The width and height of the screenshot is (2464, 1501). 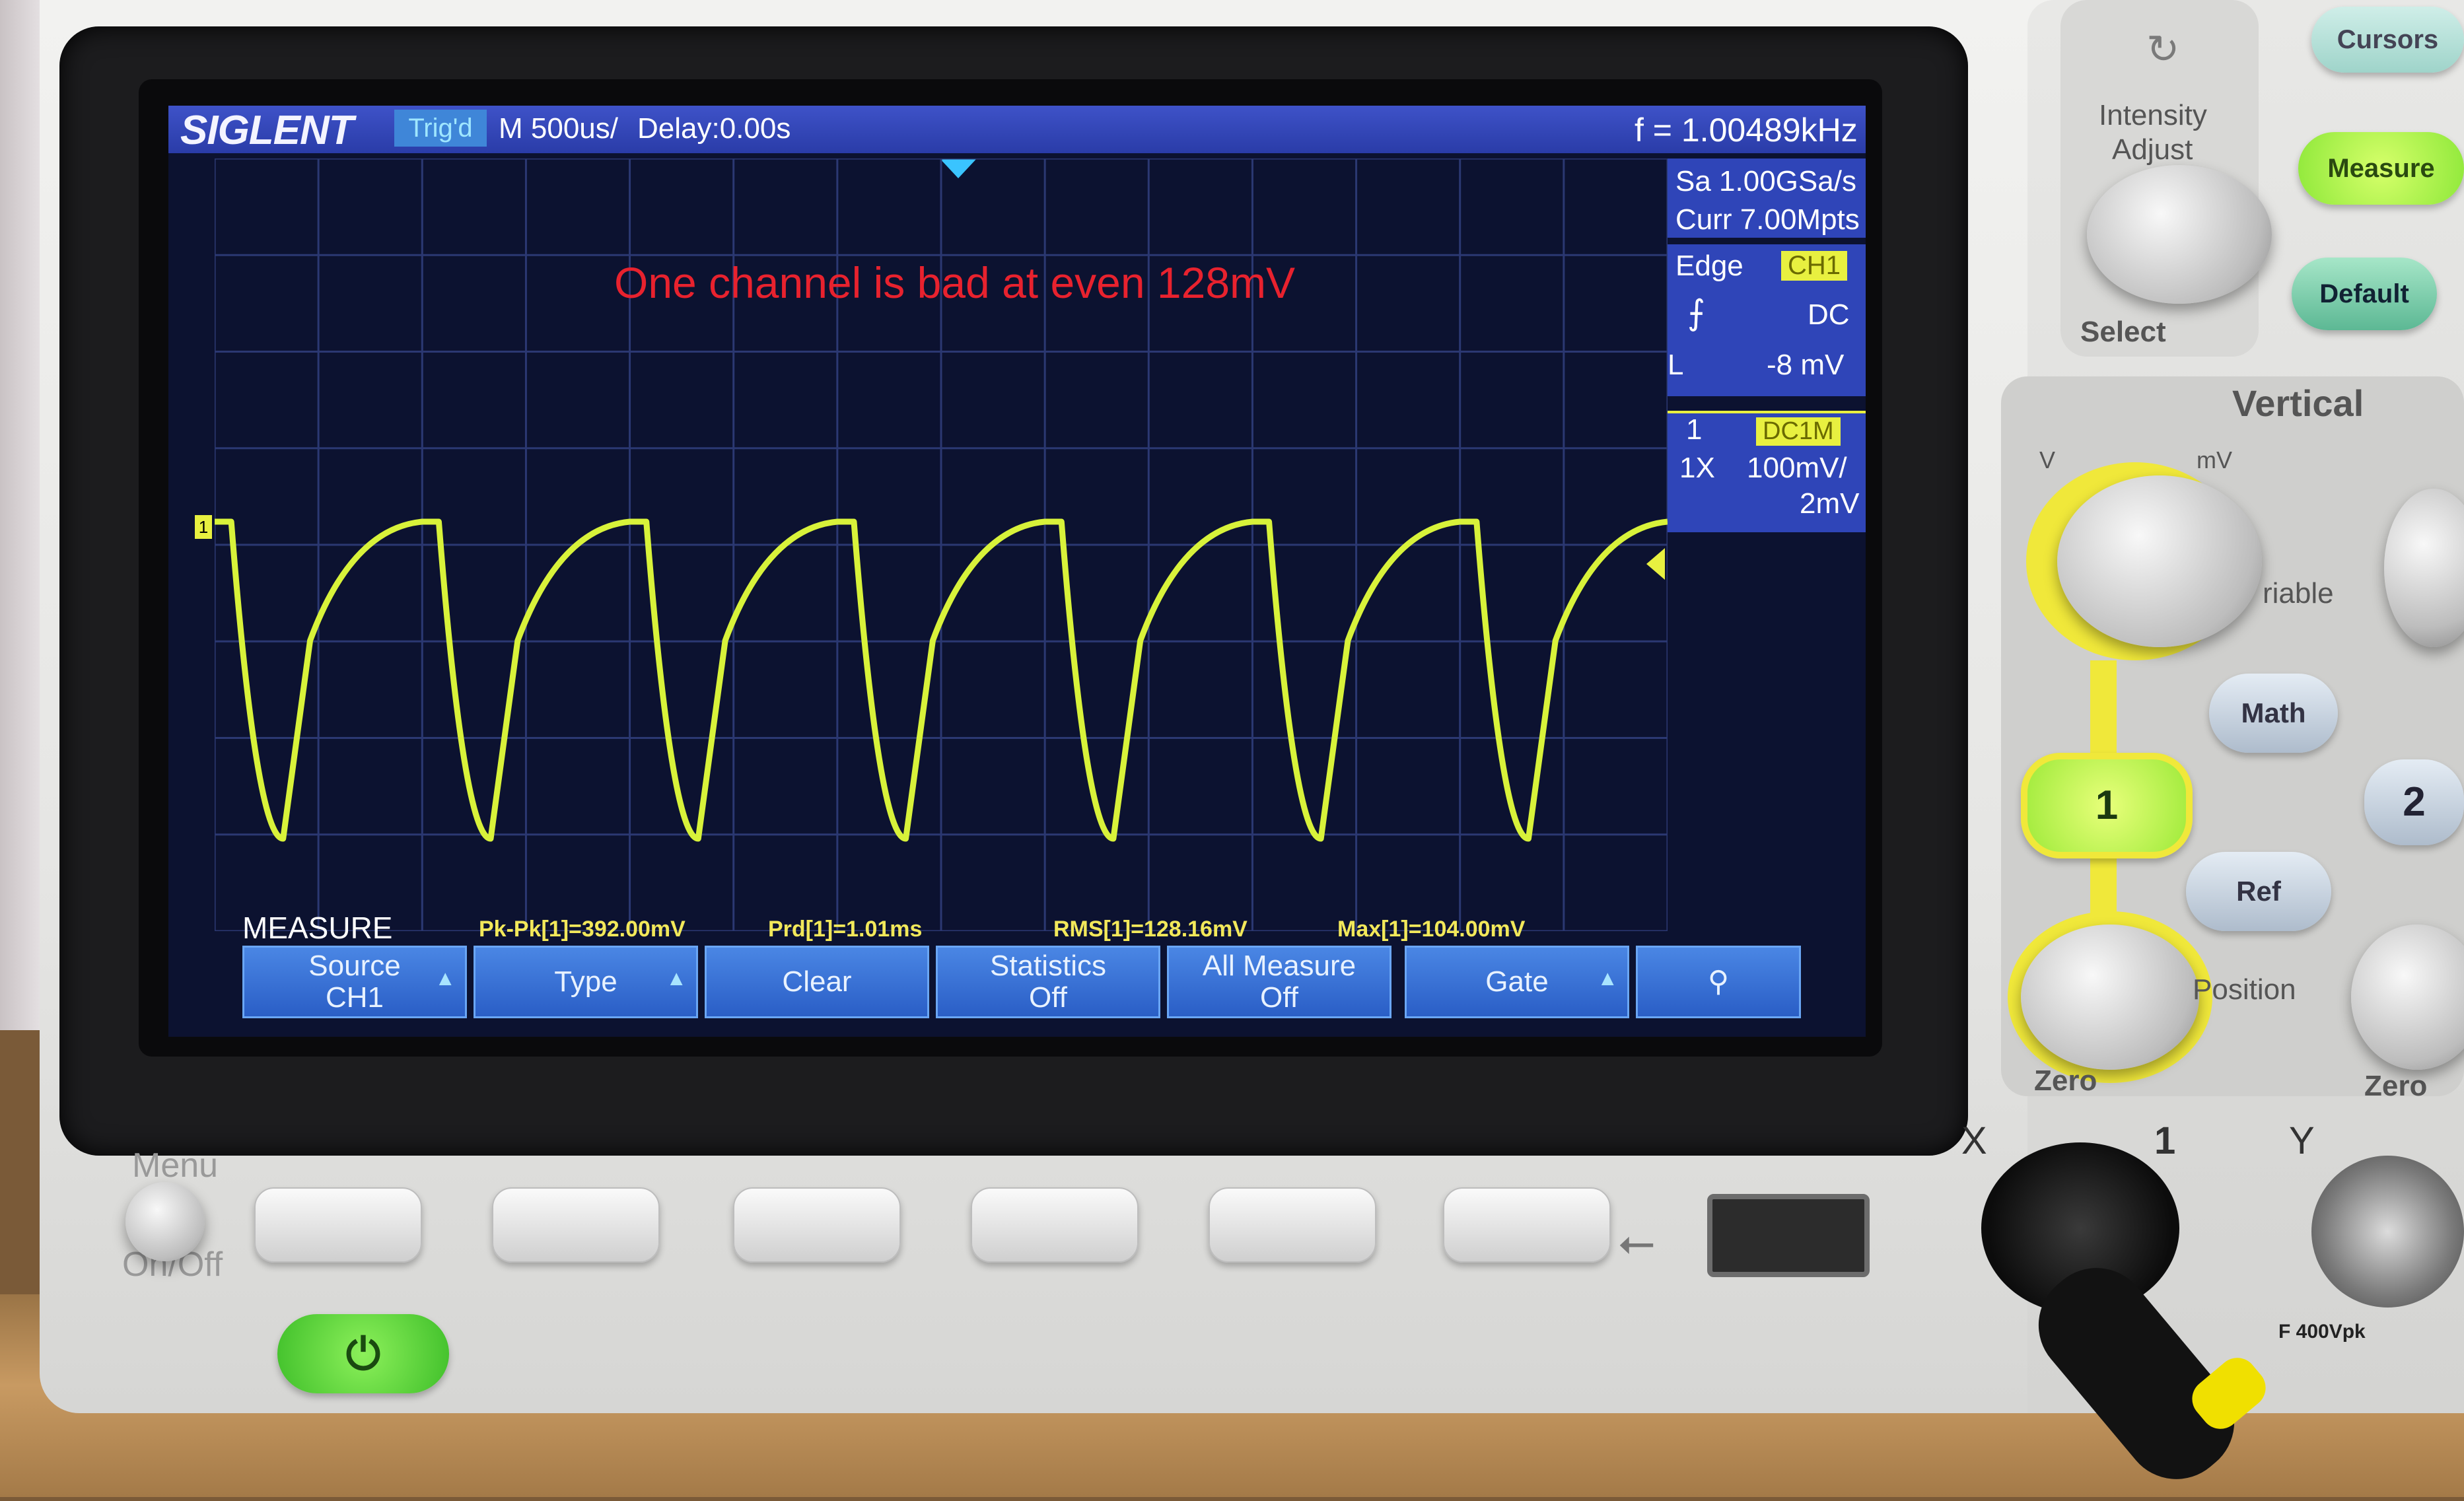 I want to click on position-label: Position, so click(x=2244, y=989).